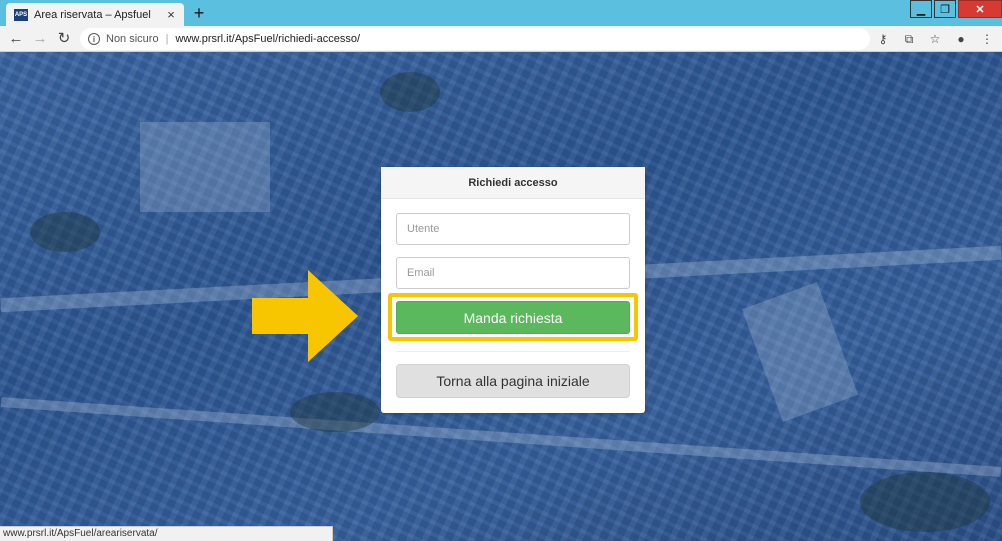 This screenshot has height=541, width=1002. Describe the element at coordinates (199, 13) in the screenshot. I see `new-tab-button: +` at that location.